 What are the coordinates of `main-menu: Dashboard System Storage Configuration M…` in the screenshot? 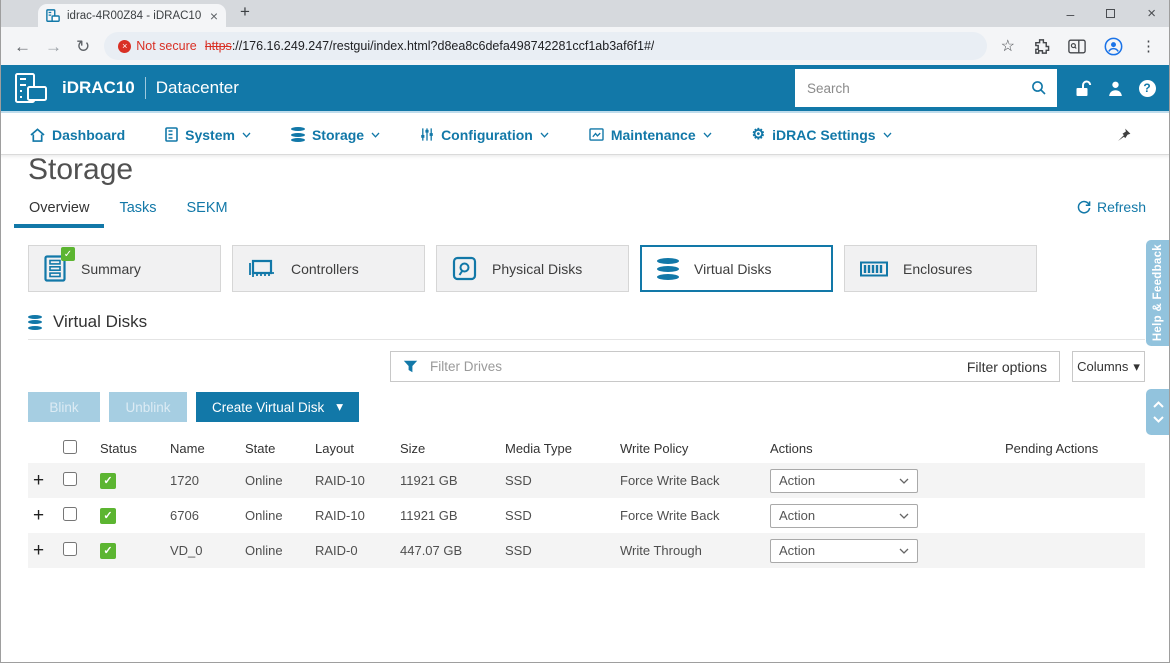 It's located at (585, 135).